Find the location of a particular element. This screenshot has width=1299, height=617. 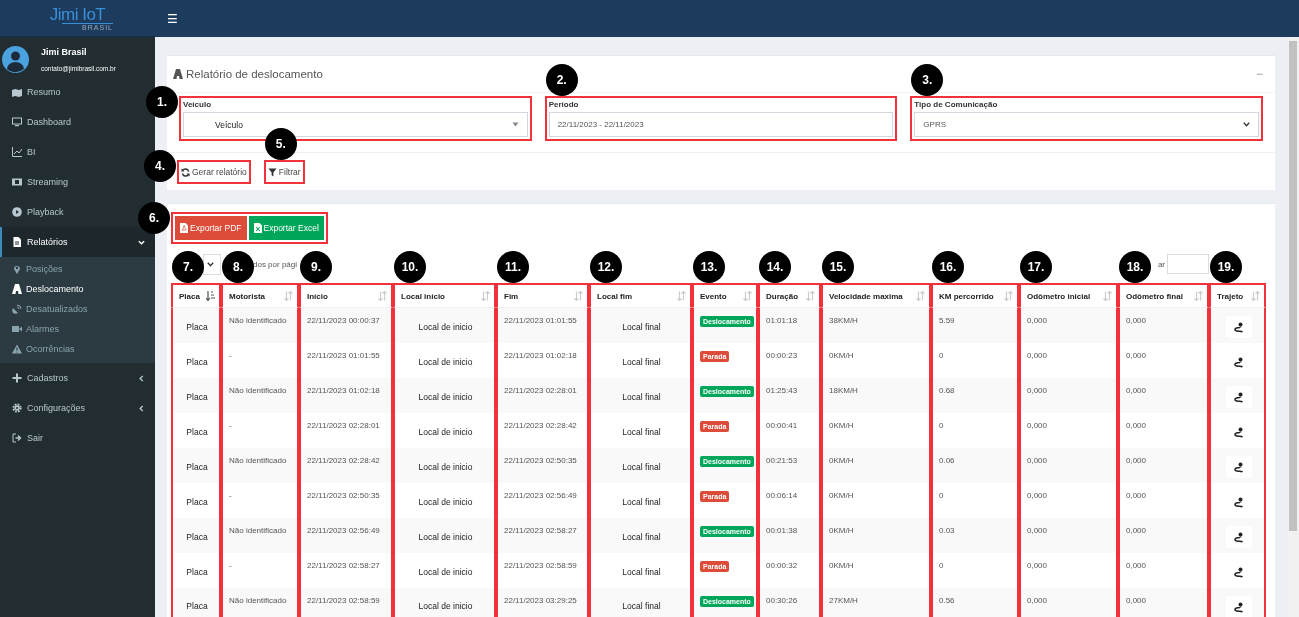

sidebar-item: Sair is located at coordinates (26, 438).